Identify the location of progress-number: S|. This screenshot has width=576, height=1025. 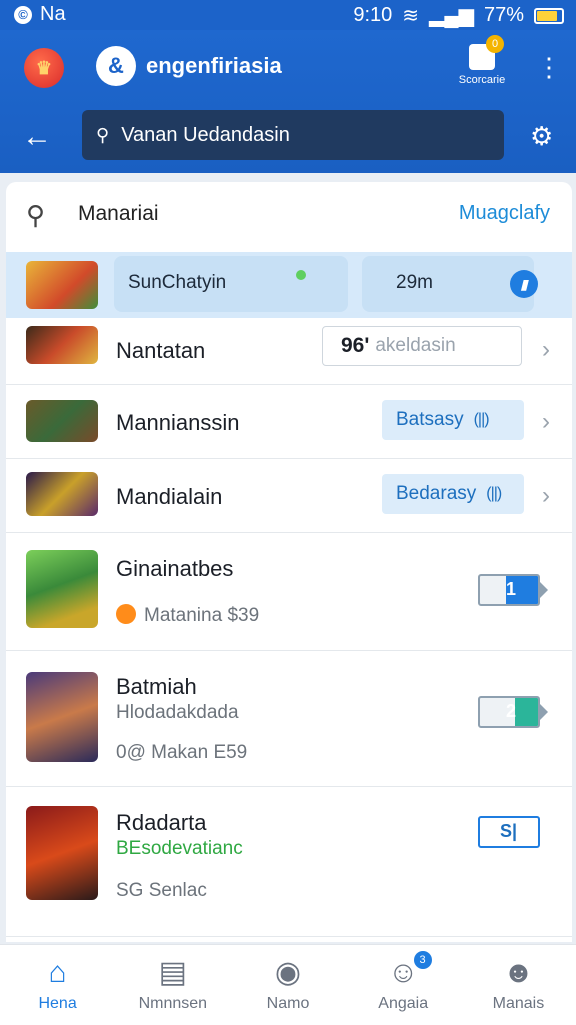
(509, 831).